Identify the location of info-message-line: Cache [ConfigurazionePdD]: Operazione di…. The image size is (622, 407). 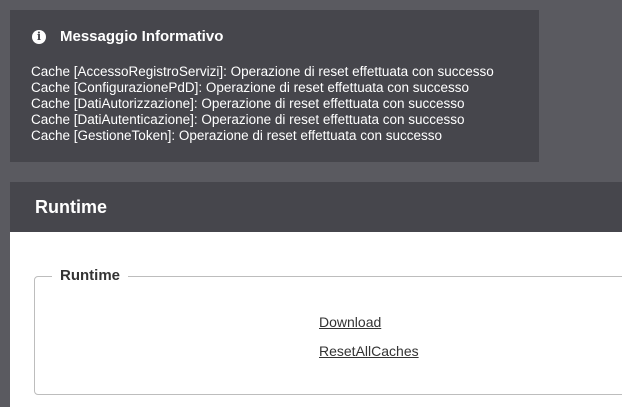
(250, 87).